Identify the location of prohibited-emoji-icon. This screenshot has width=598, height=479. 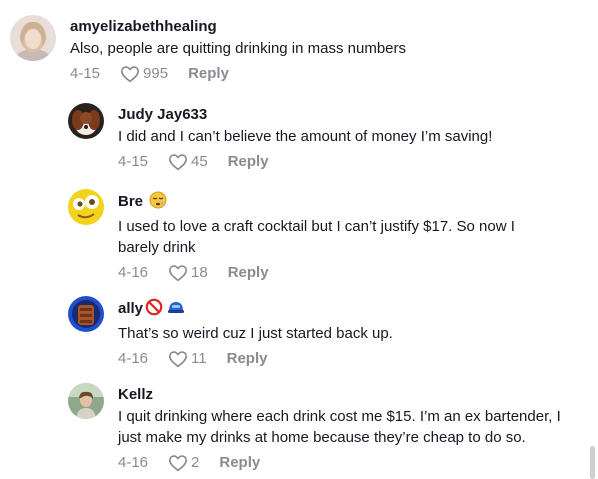
(154, 310).